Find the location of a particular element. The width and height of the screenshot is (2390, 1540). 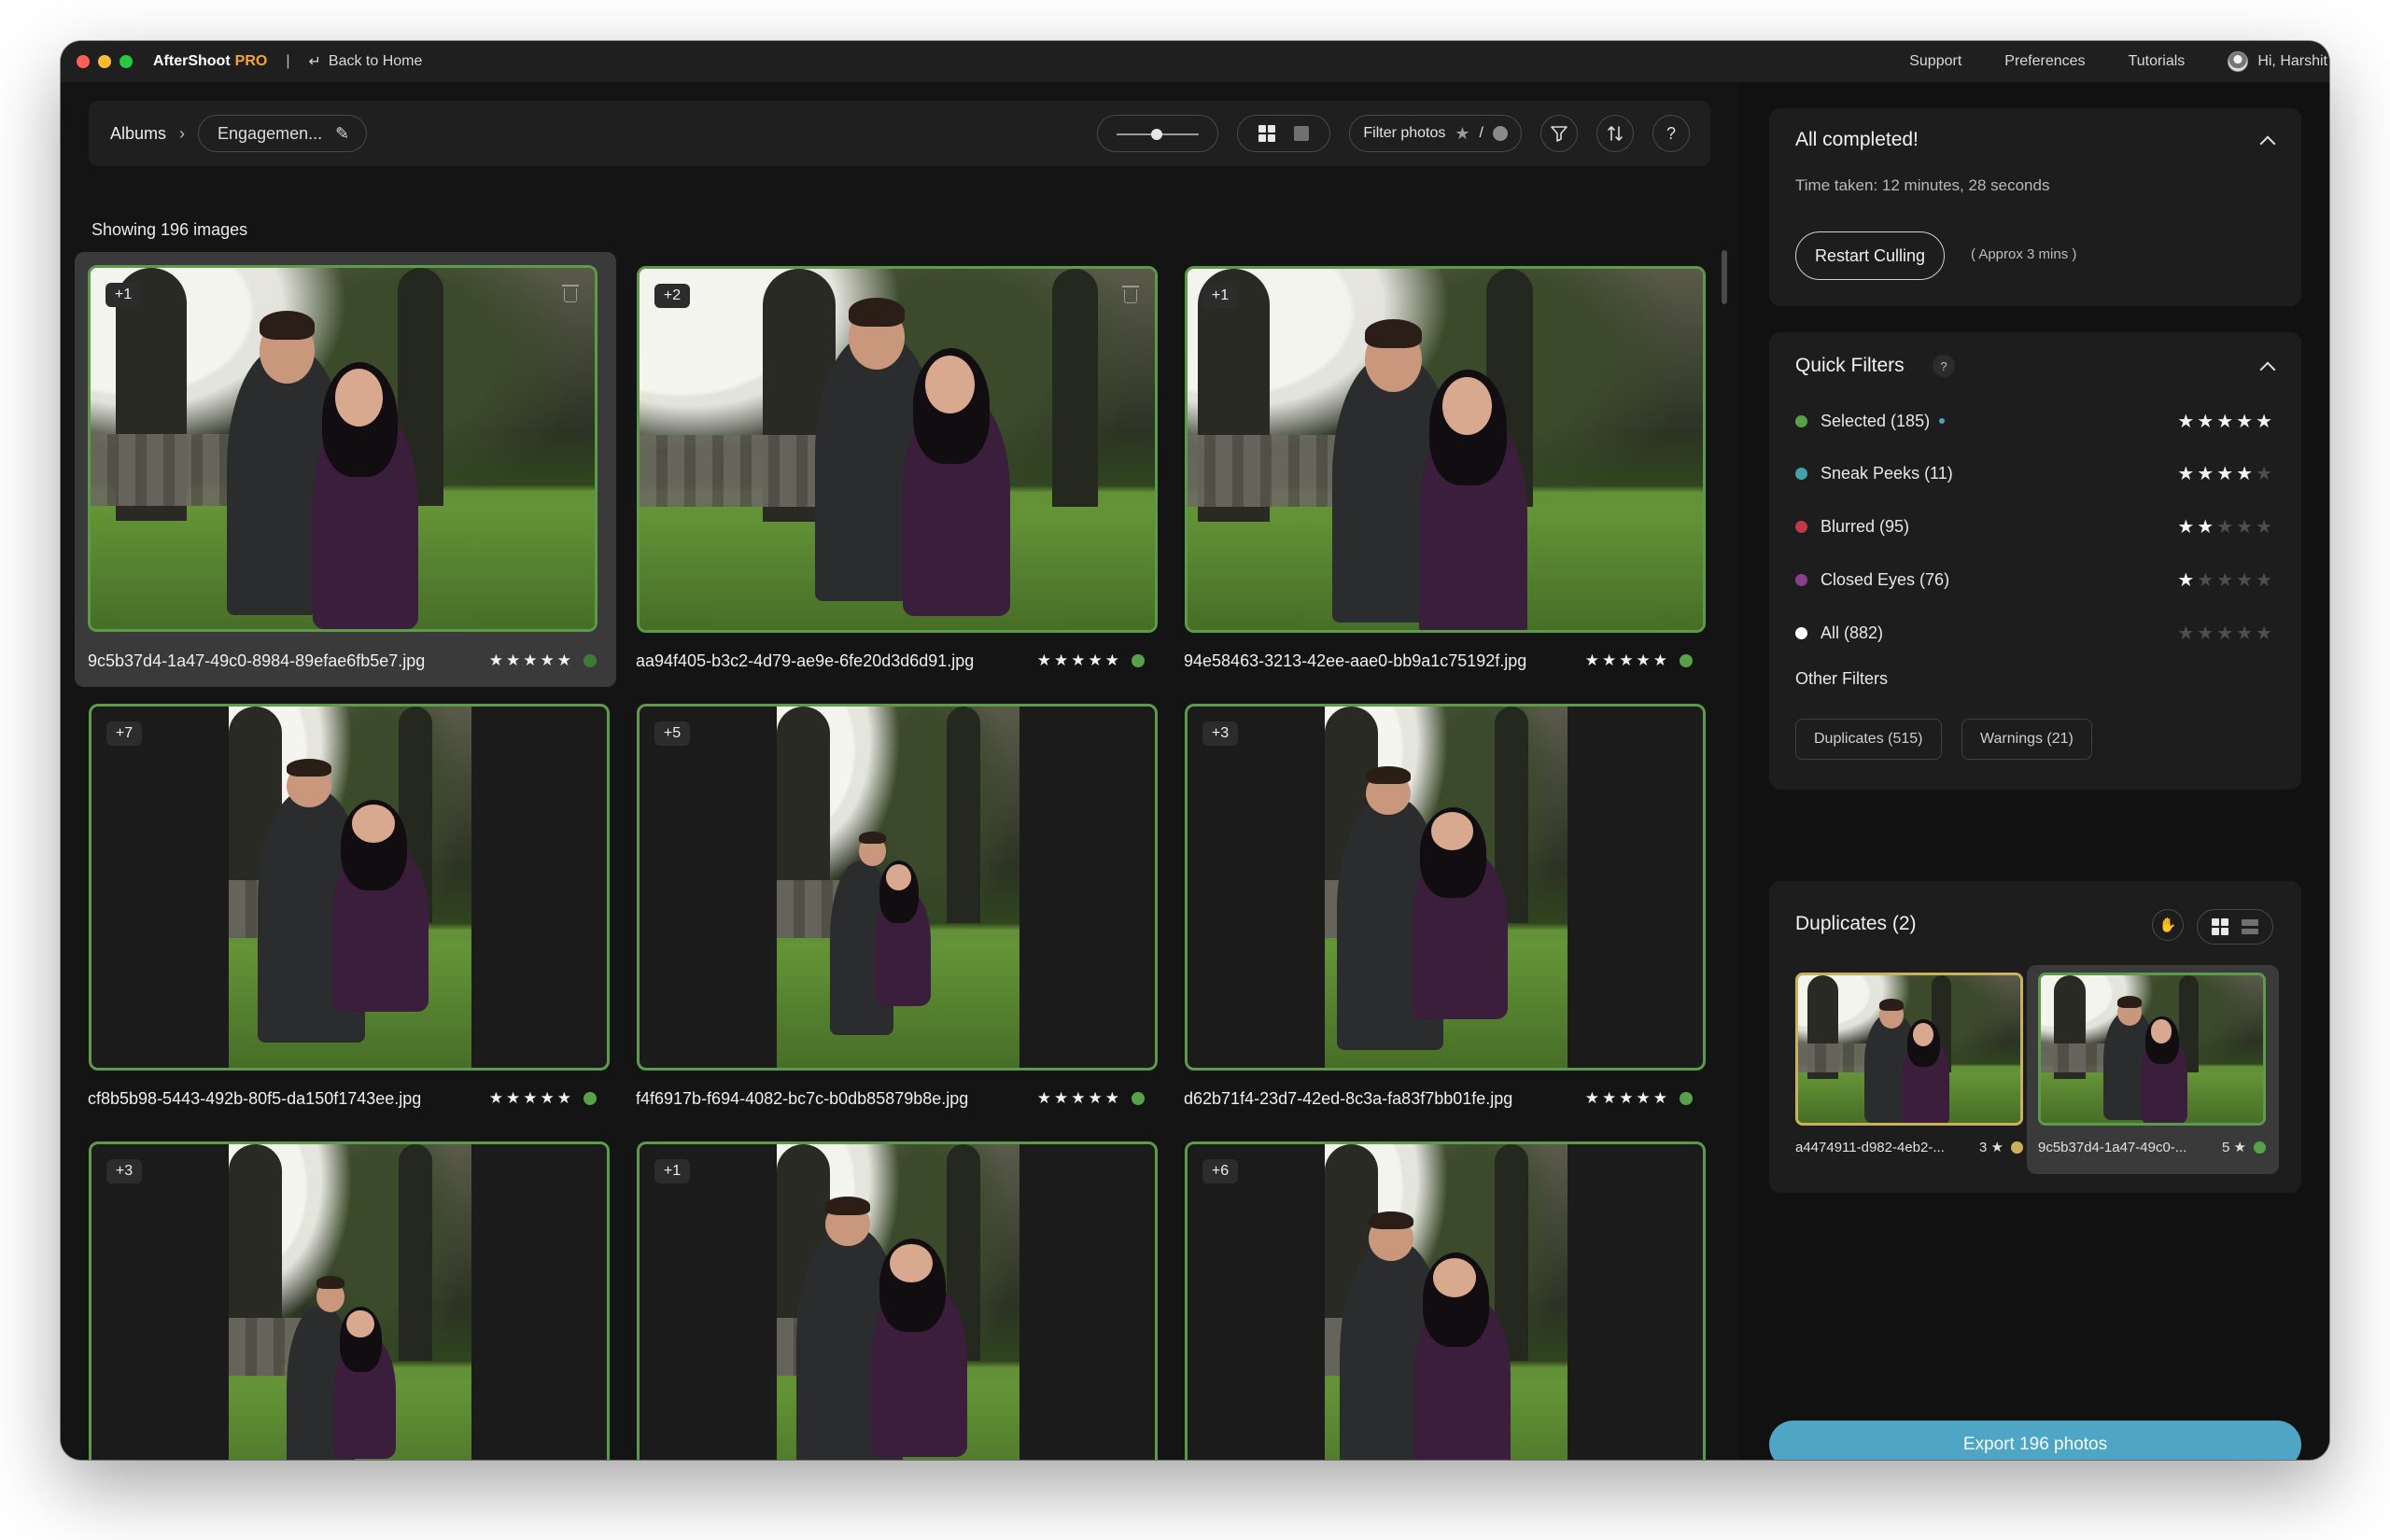

restart-culling-button: Restart Culling is located at coordinates (1870, 255).